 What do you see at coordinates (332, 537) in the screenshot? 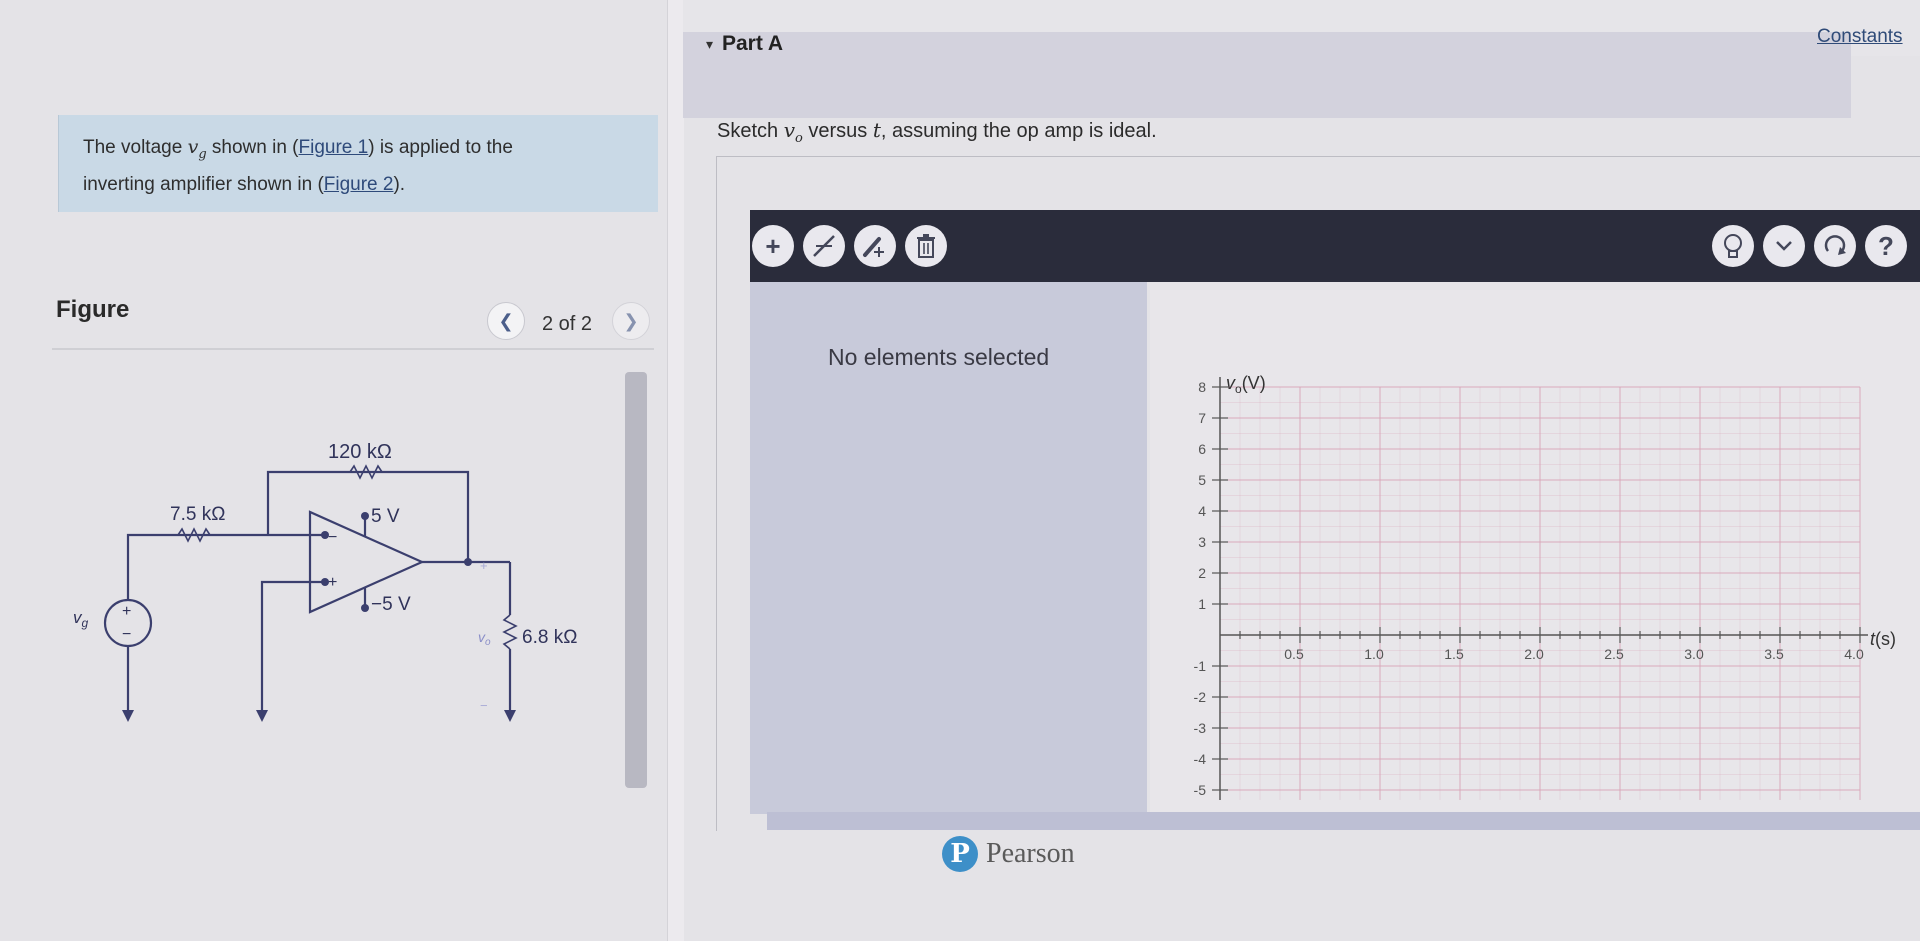
I see `inverting-input-sign: −` at bounding box center [332, 537].